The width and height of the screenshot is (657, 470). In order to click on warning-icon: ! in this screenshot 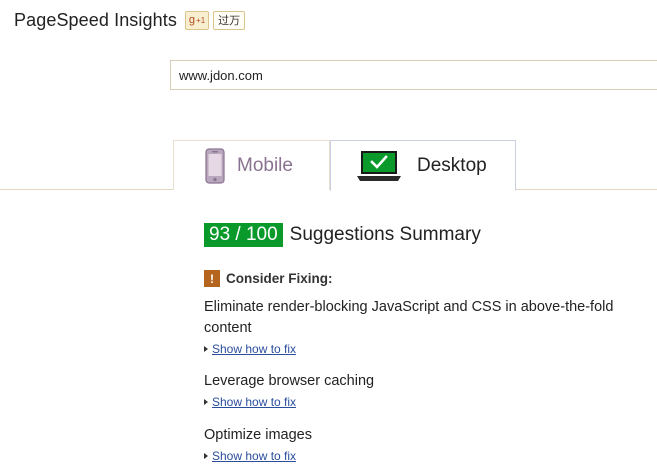, I will do `click(212, 278)`.